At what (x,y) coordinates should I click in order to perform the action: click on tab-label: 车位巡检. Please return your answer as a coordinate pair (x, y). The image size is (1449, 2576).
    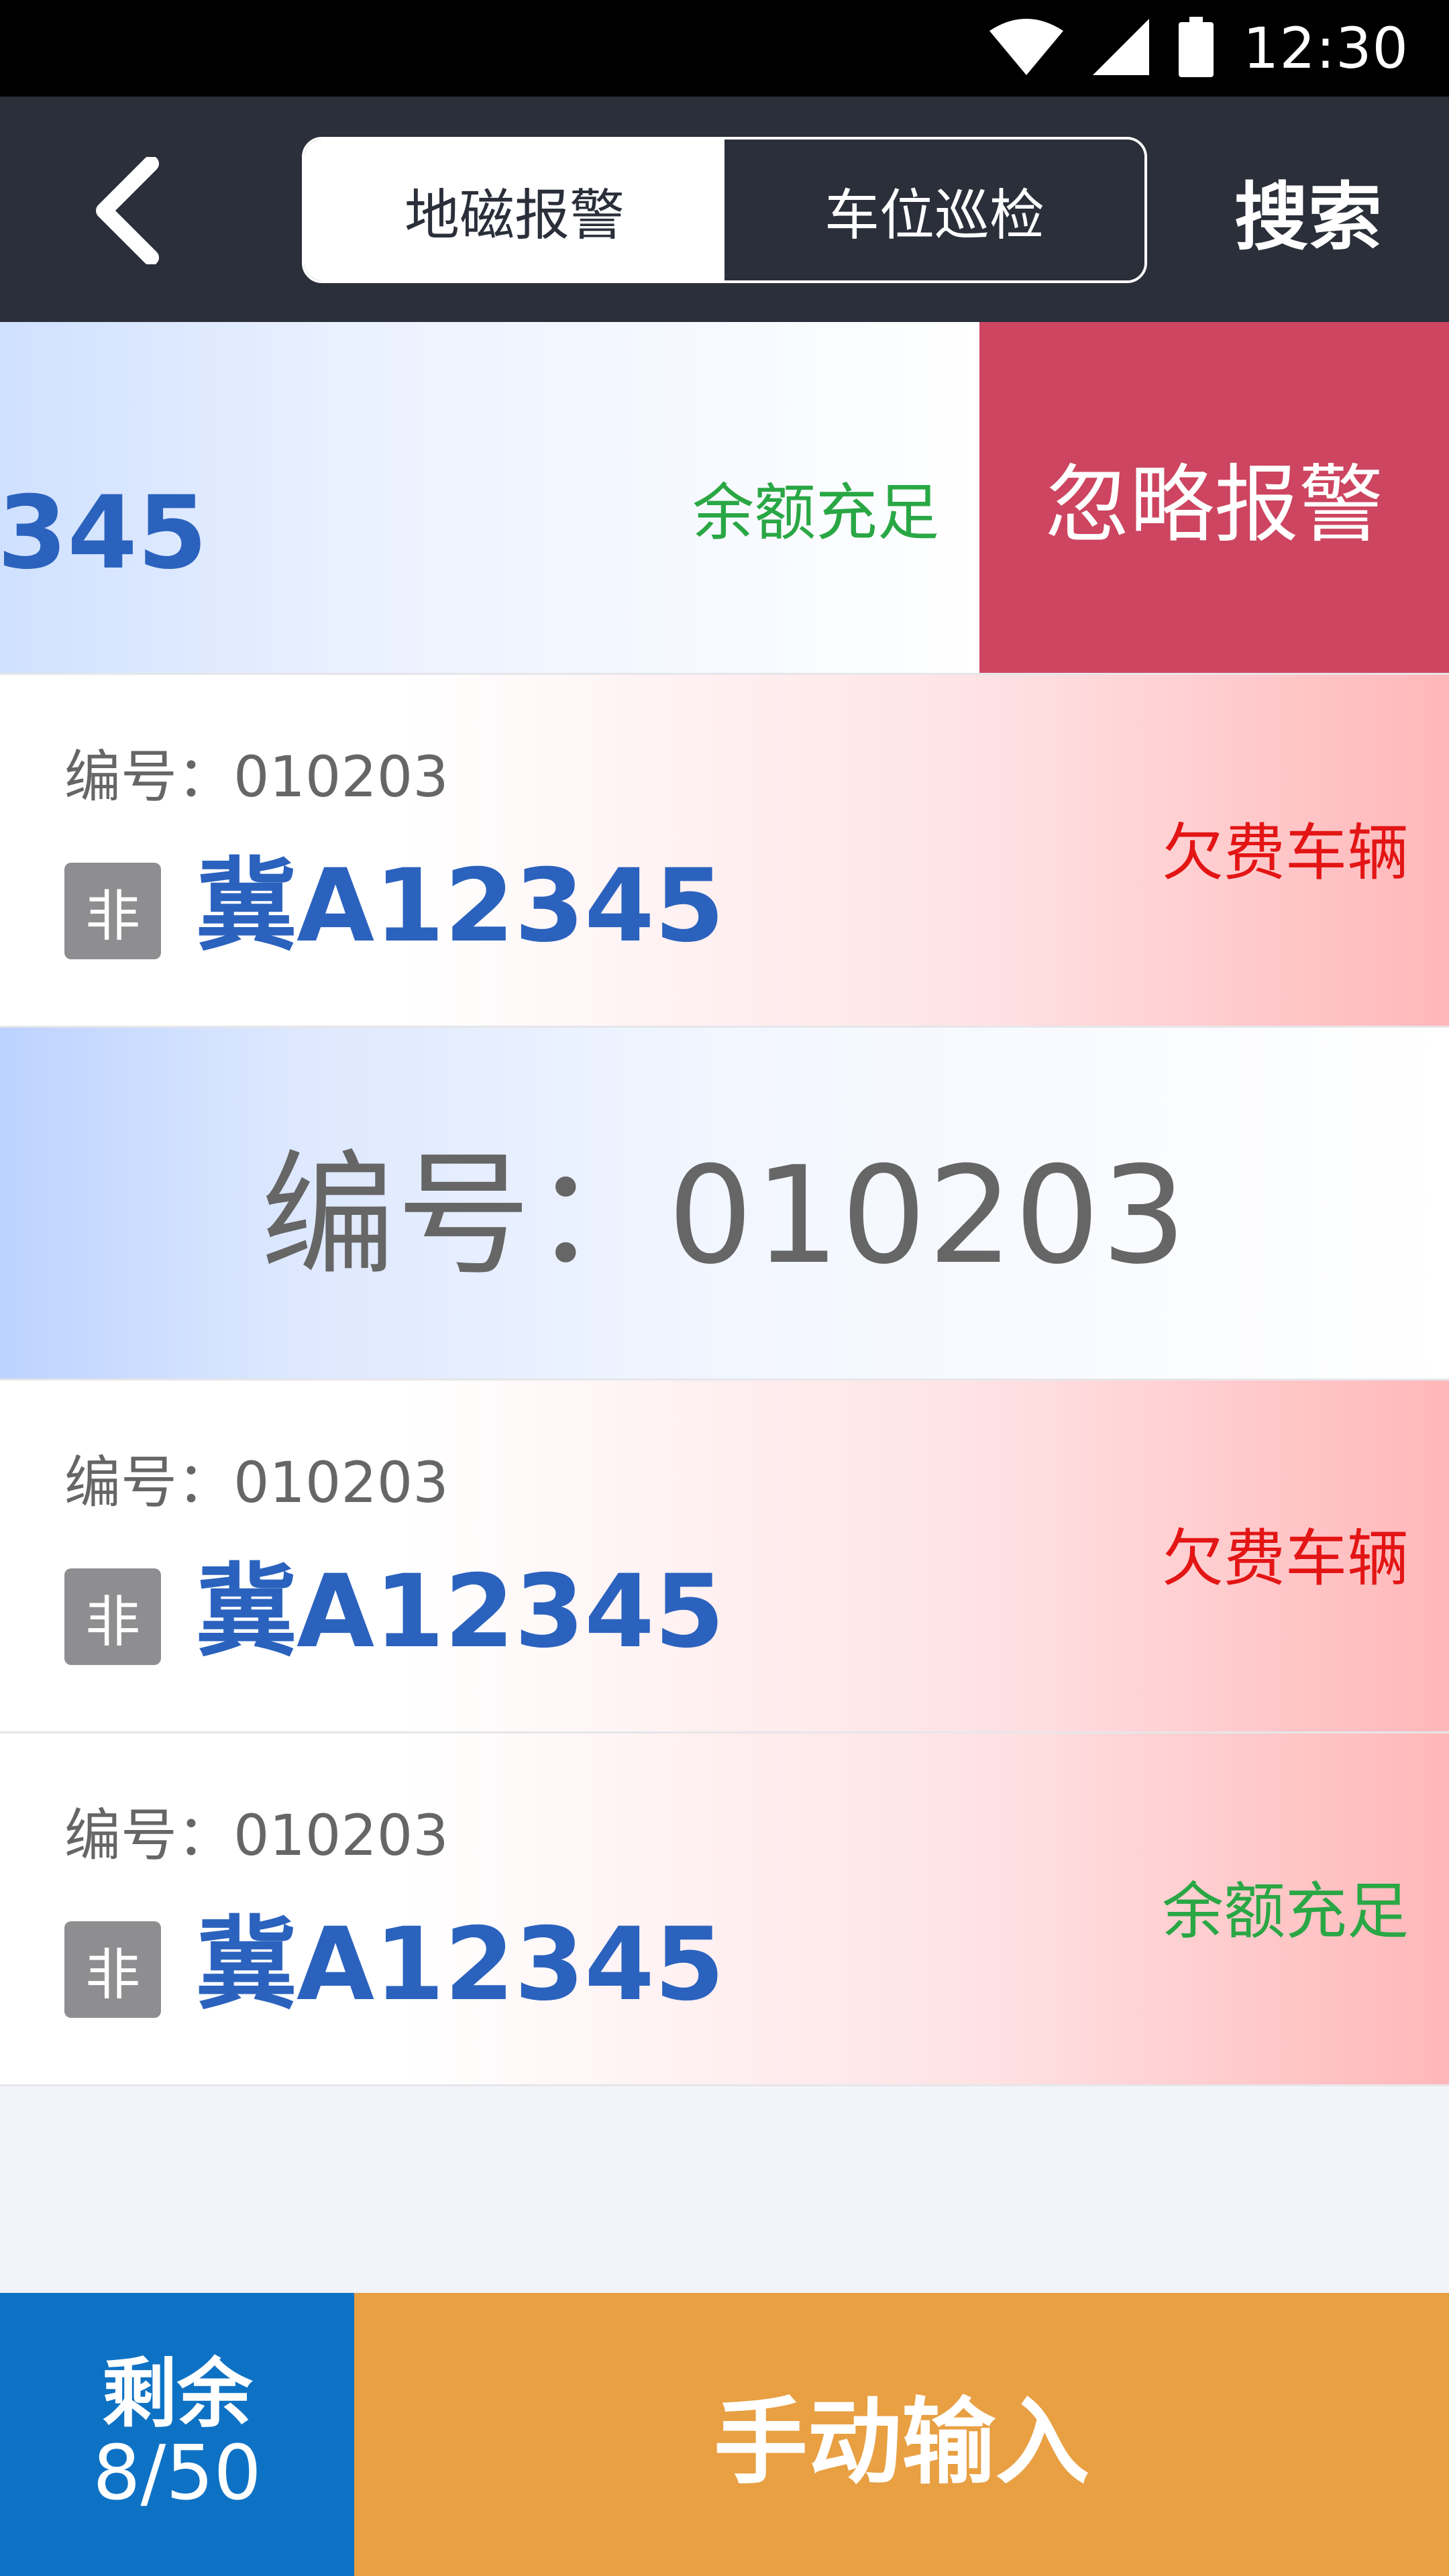
    Looking at the image, I should click on (934, 215).